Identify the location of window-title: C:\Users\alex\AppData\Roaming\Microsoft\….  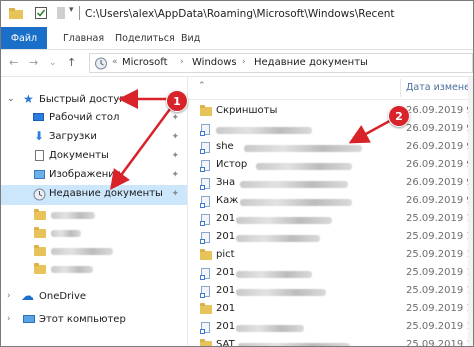
(240, 14).